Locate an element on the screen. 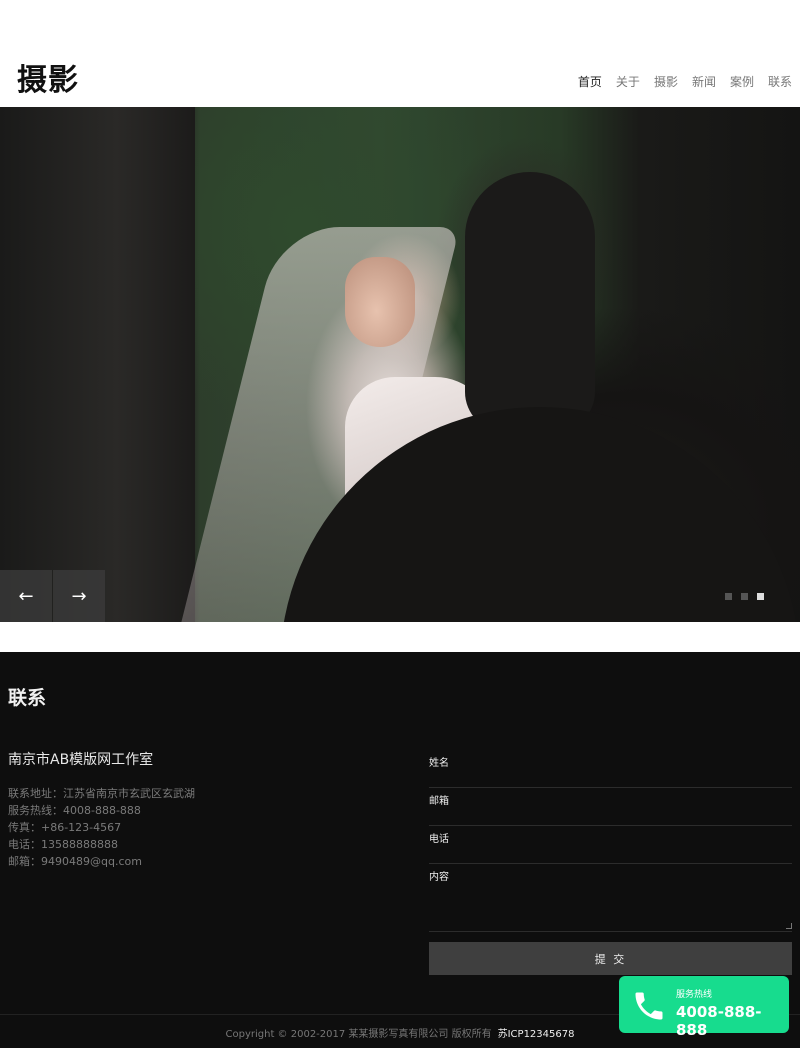  hotline-label: 服务热线 is located at coordinates (694, 995).